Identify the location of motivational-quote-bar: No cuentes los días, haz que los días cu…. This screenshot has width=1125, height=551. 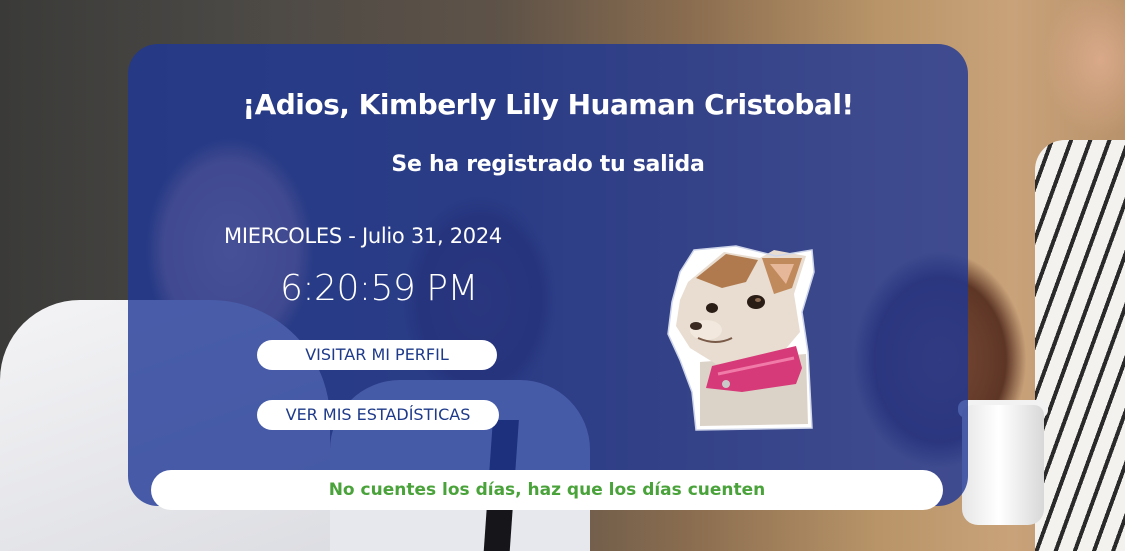
(547, 490).